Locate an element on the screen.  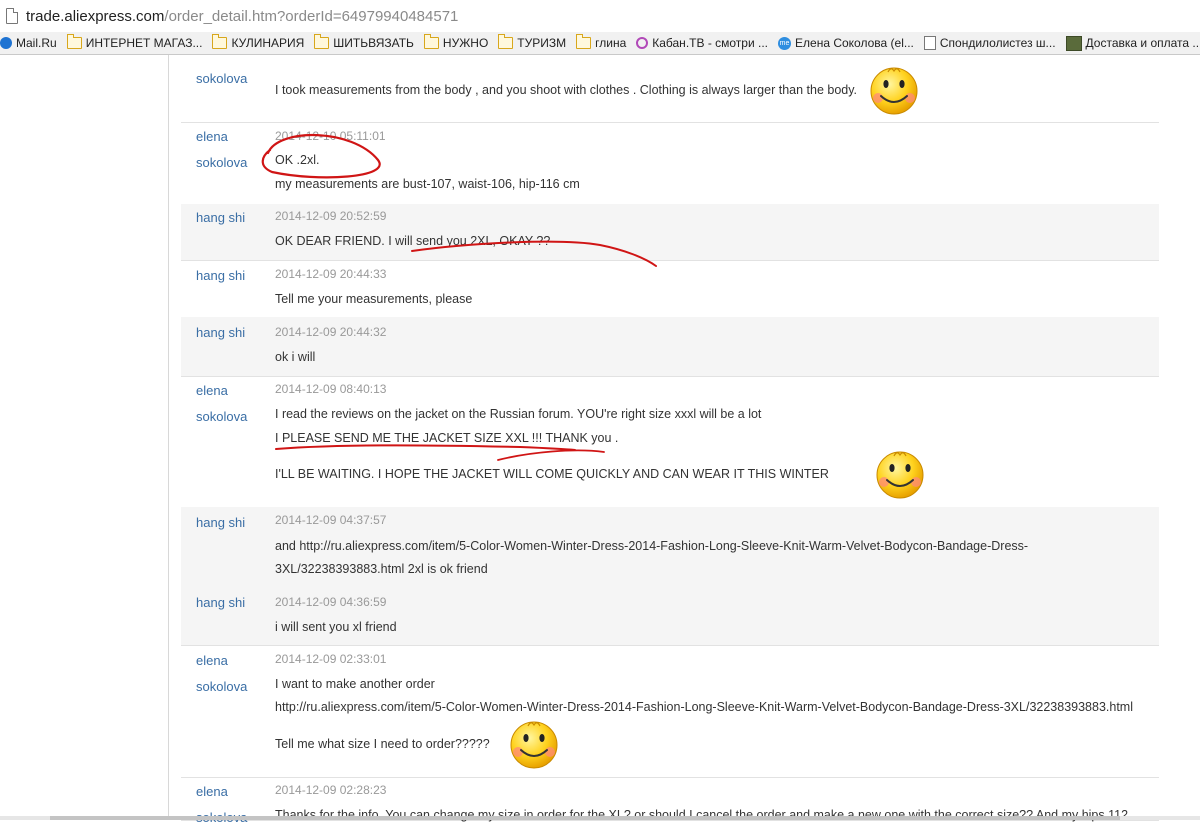
document-icon is located at coordinates (929, 43).